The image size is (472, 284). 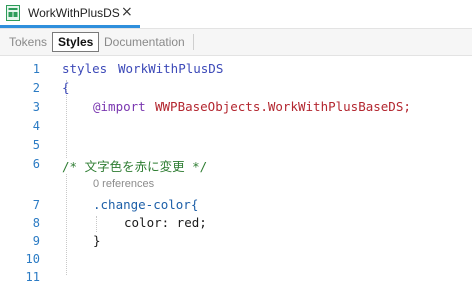 What do you see at coordinates (236, 14) in the screenshot?
I see `editor-tab-bar: WorkWithPlusDS ×` at bounding box center [236, 14].